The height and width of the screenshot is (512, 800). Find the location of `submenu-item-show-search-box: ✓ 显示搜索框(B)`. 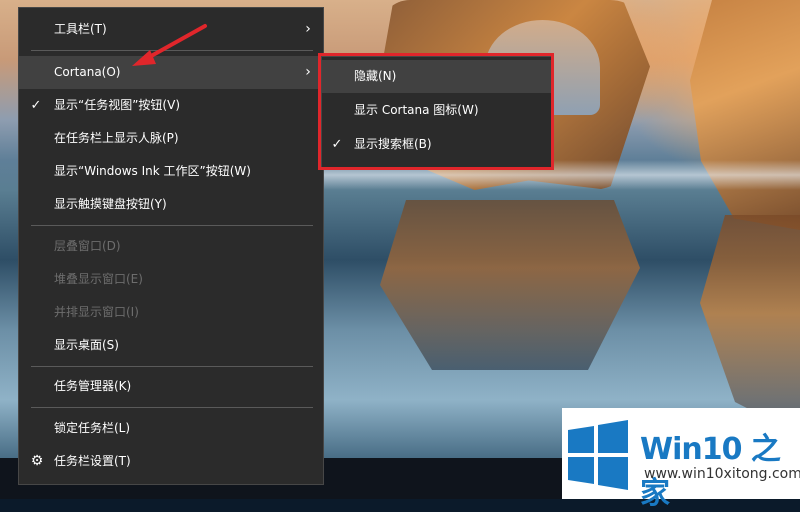

submenu-item-show-search-box: ✓ 显示搜索框(B) is located at coordinates (437, 144).